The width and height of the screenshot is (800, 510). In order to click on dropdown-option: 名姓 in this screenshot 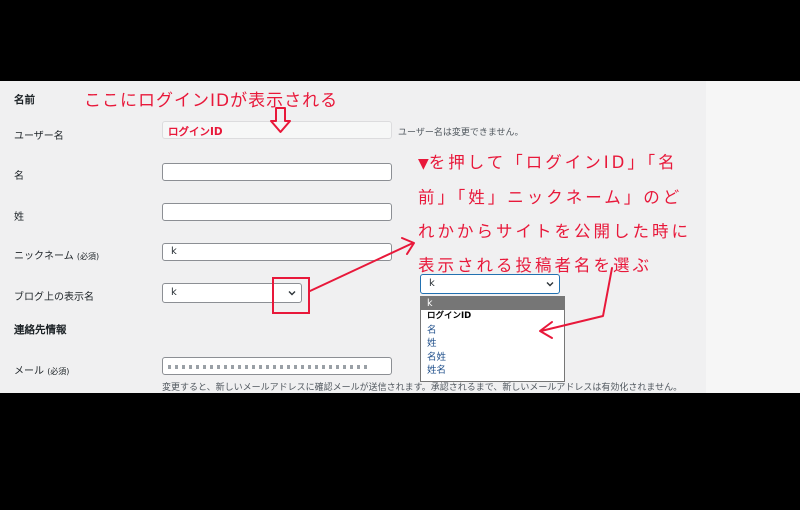, I will do `click(492, 357)`.